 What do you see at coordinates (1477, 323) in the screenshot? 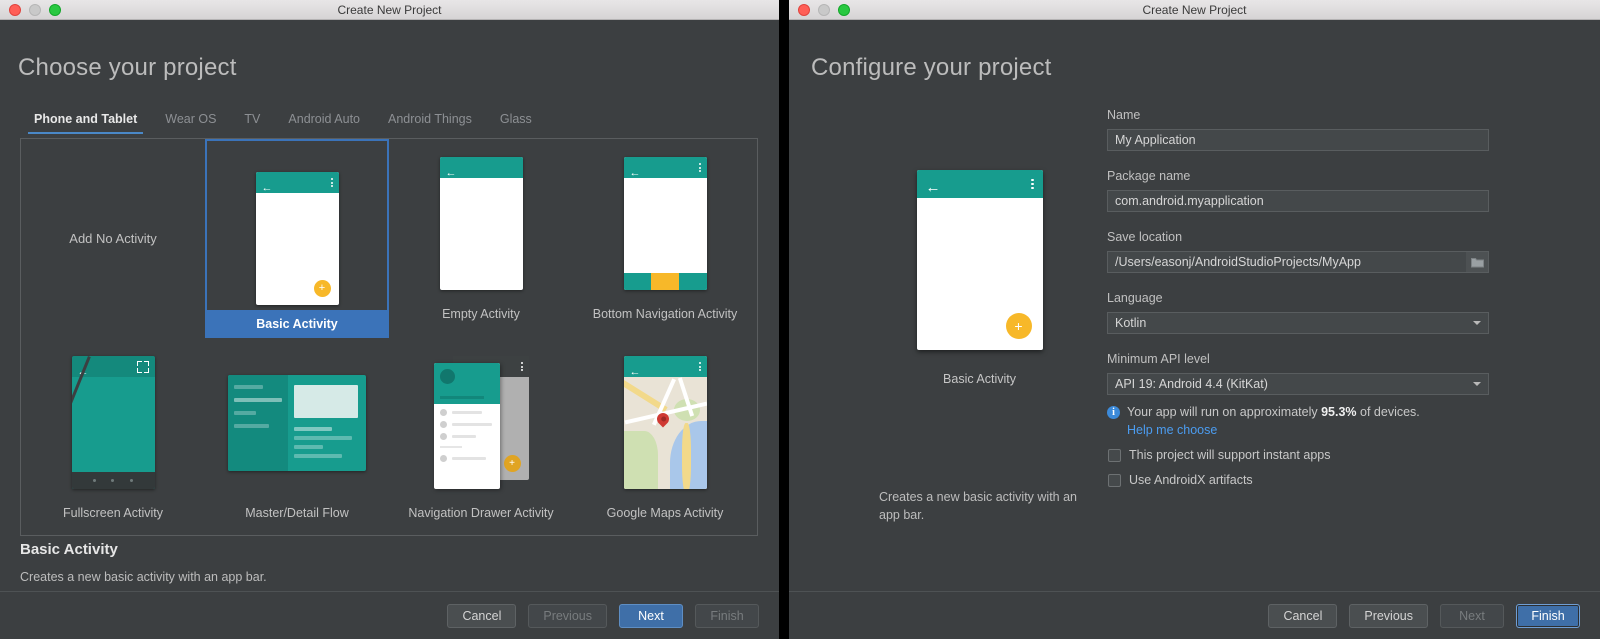
I see `chevron-down-icon` at bounding box center [1477, 323].